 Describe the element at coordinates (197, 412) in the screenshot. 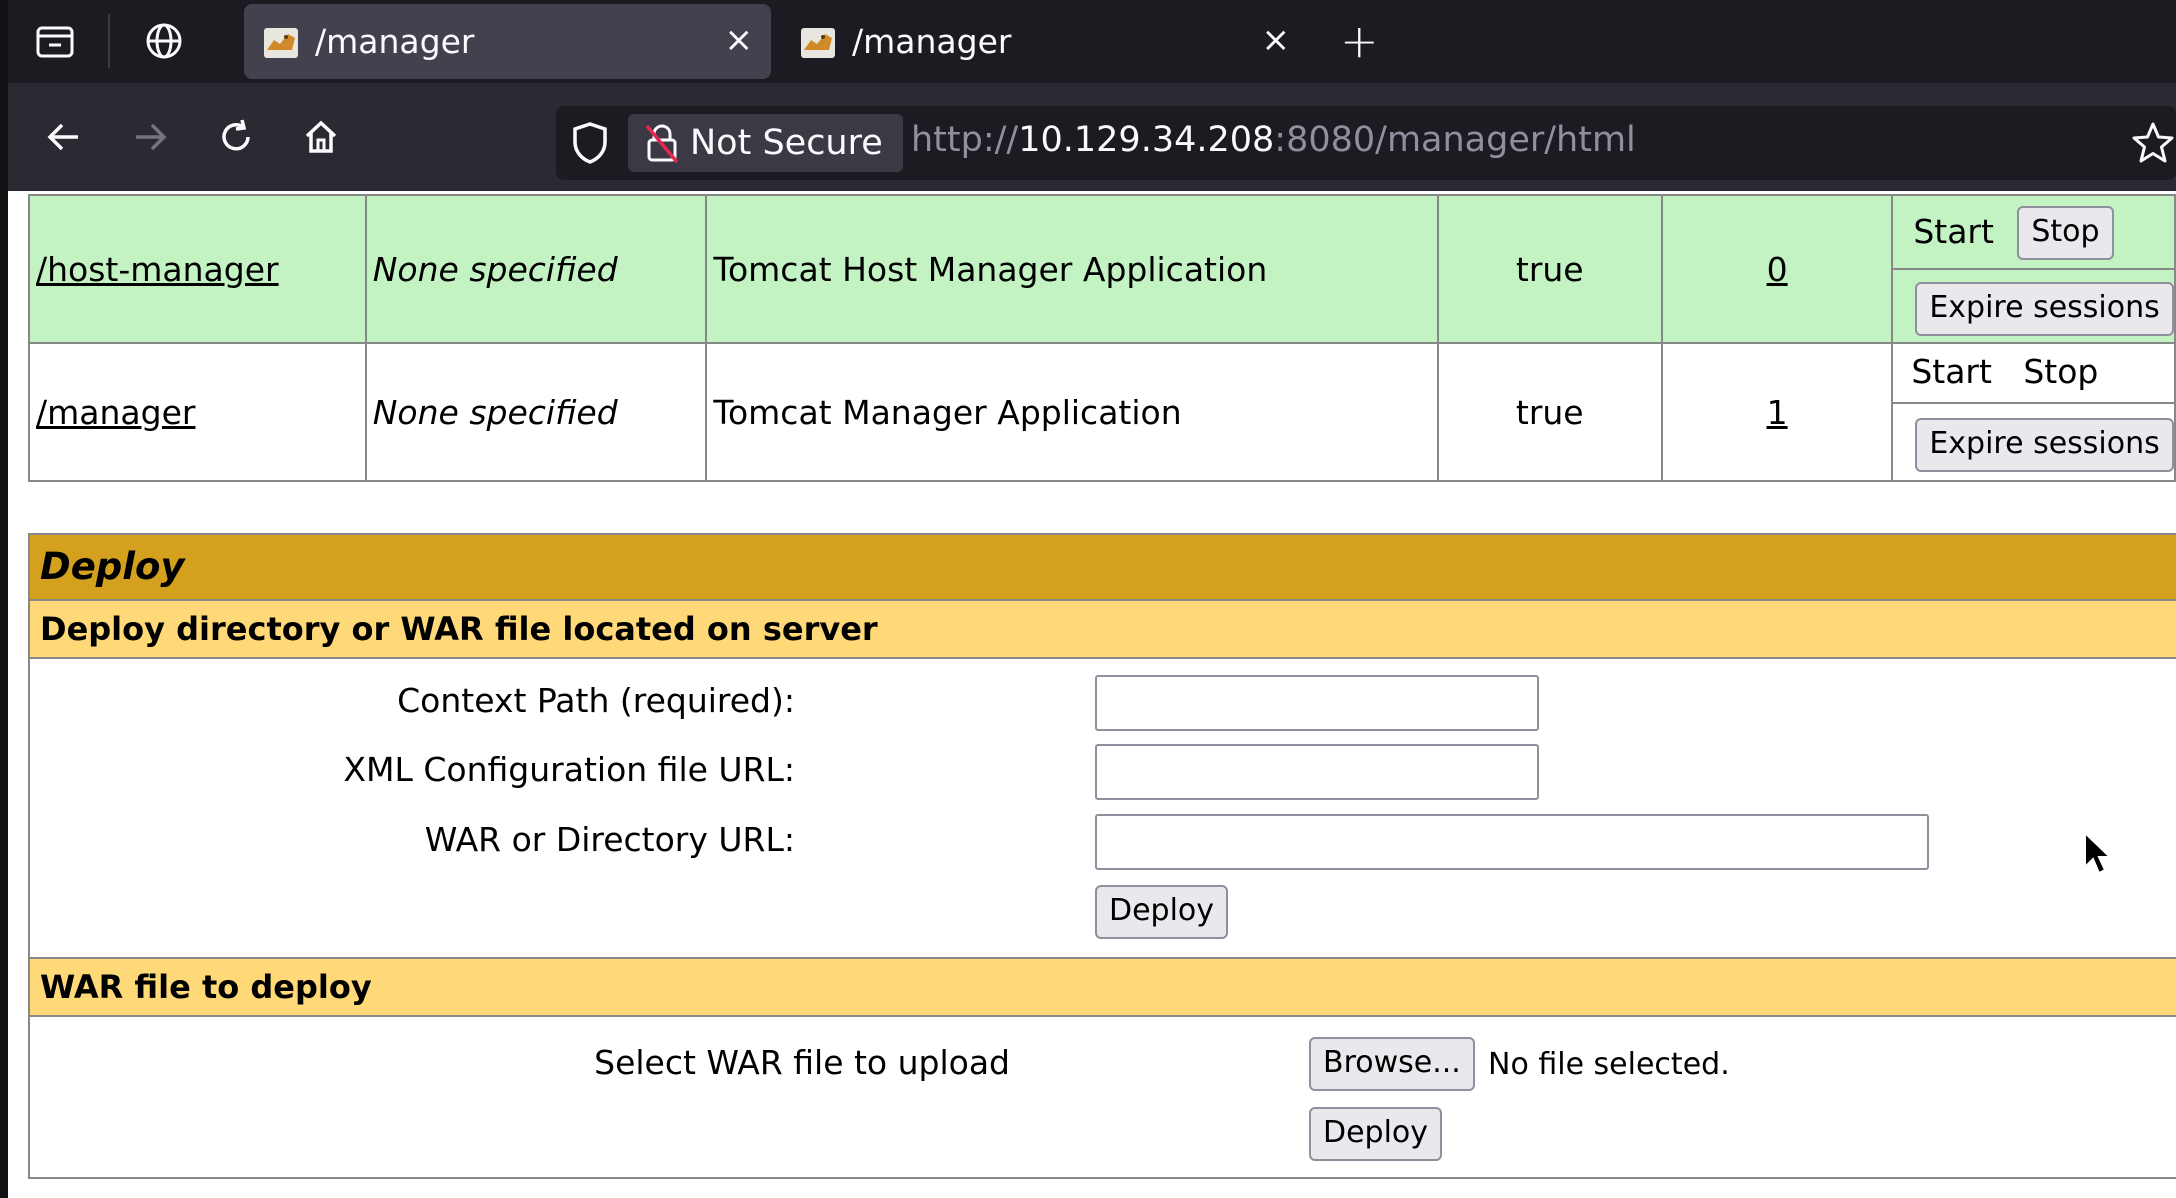

I see `app-path-cell: /manager` at that location.